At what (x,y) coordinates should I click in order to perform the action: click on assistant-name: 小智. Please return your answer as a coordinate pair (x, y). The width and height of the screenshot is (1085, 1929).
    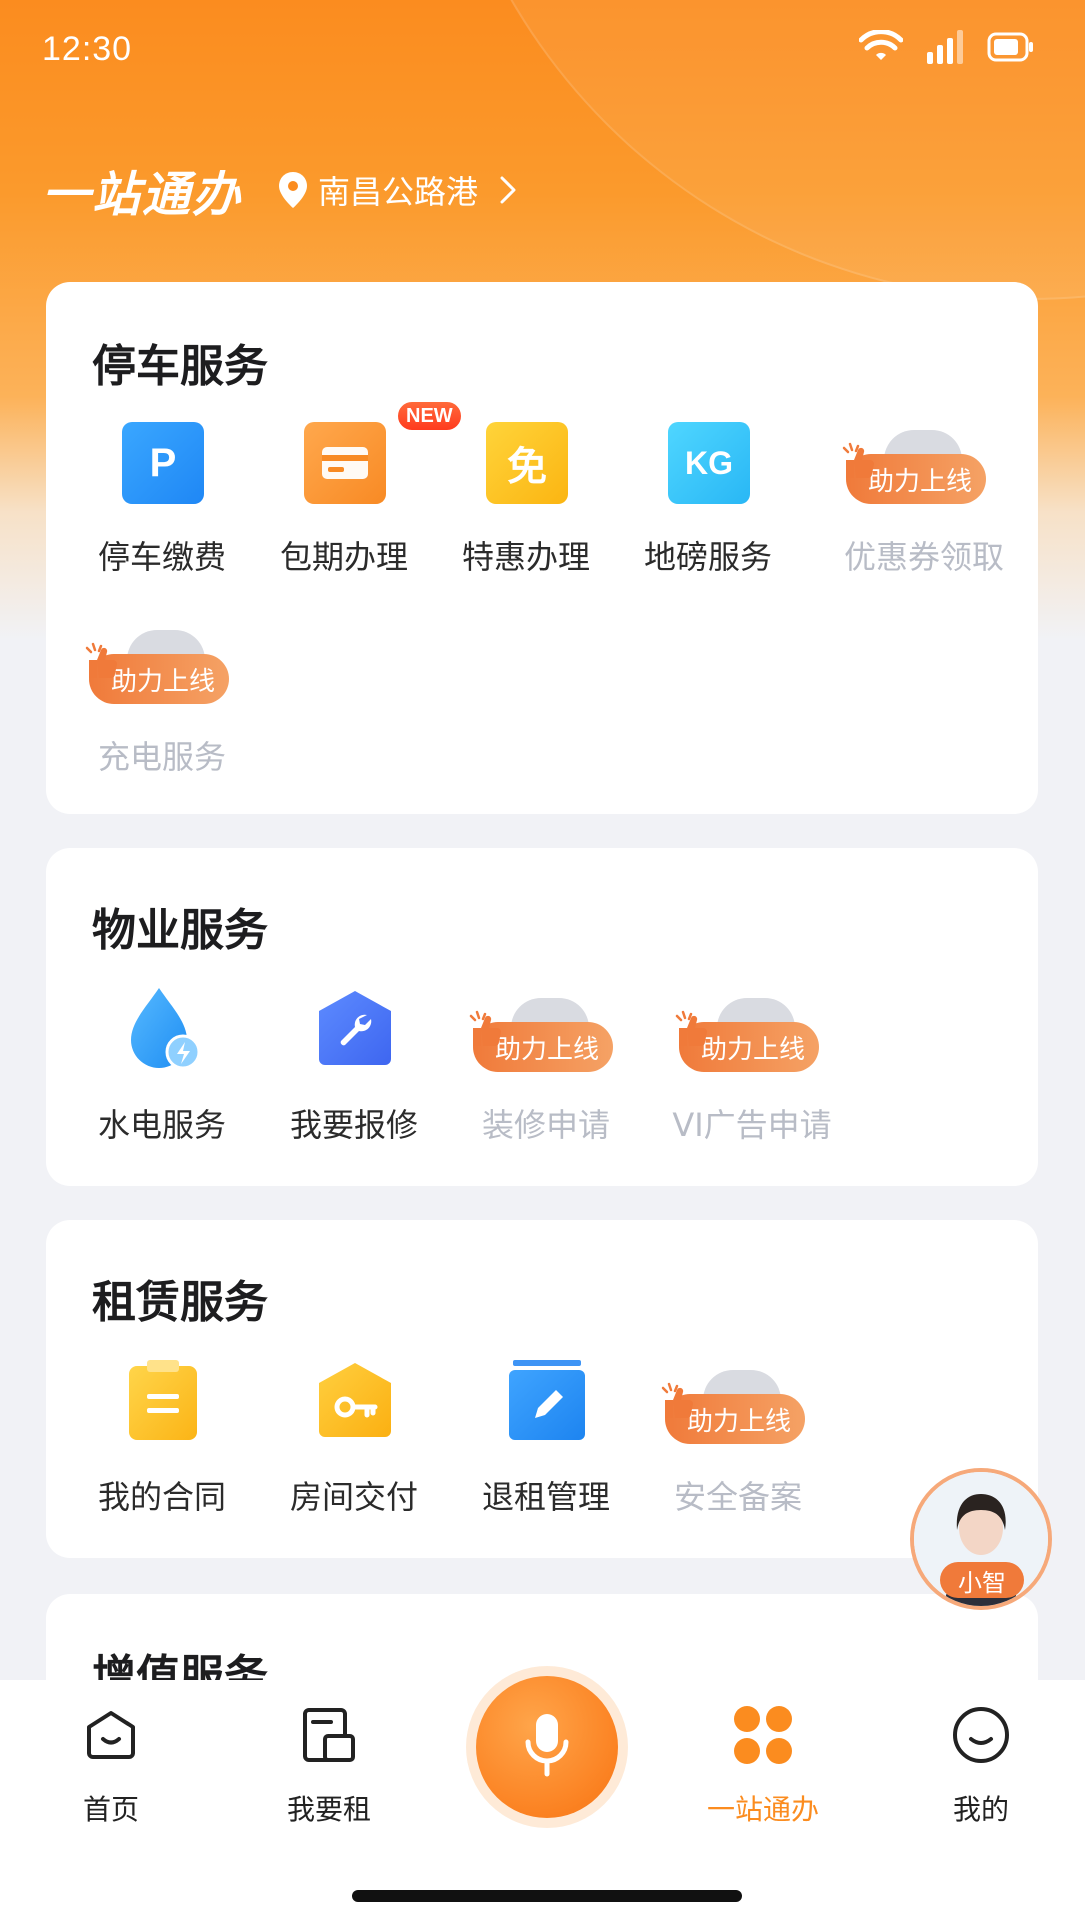
    Looking at the image, I should click on (982, 1580).